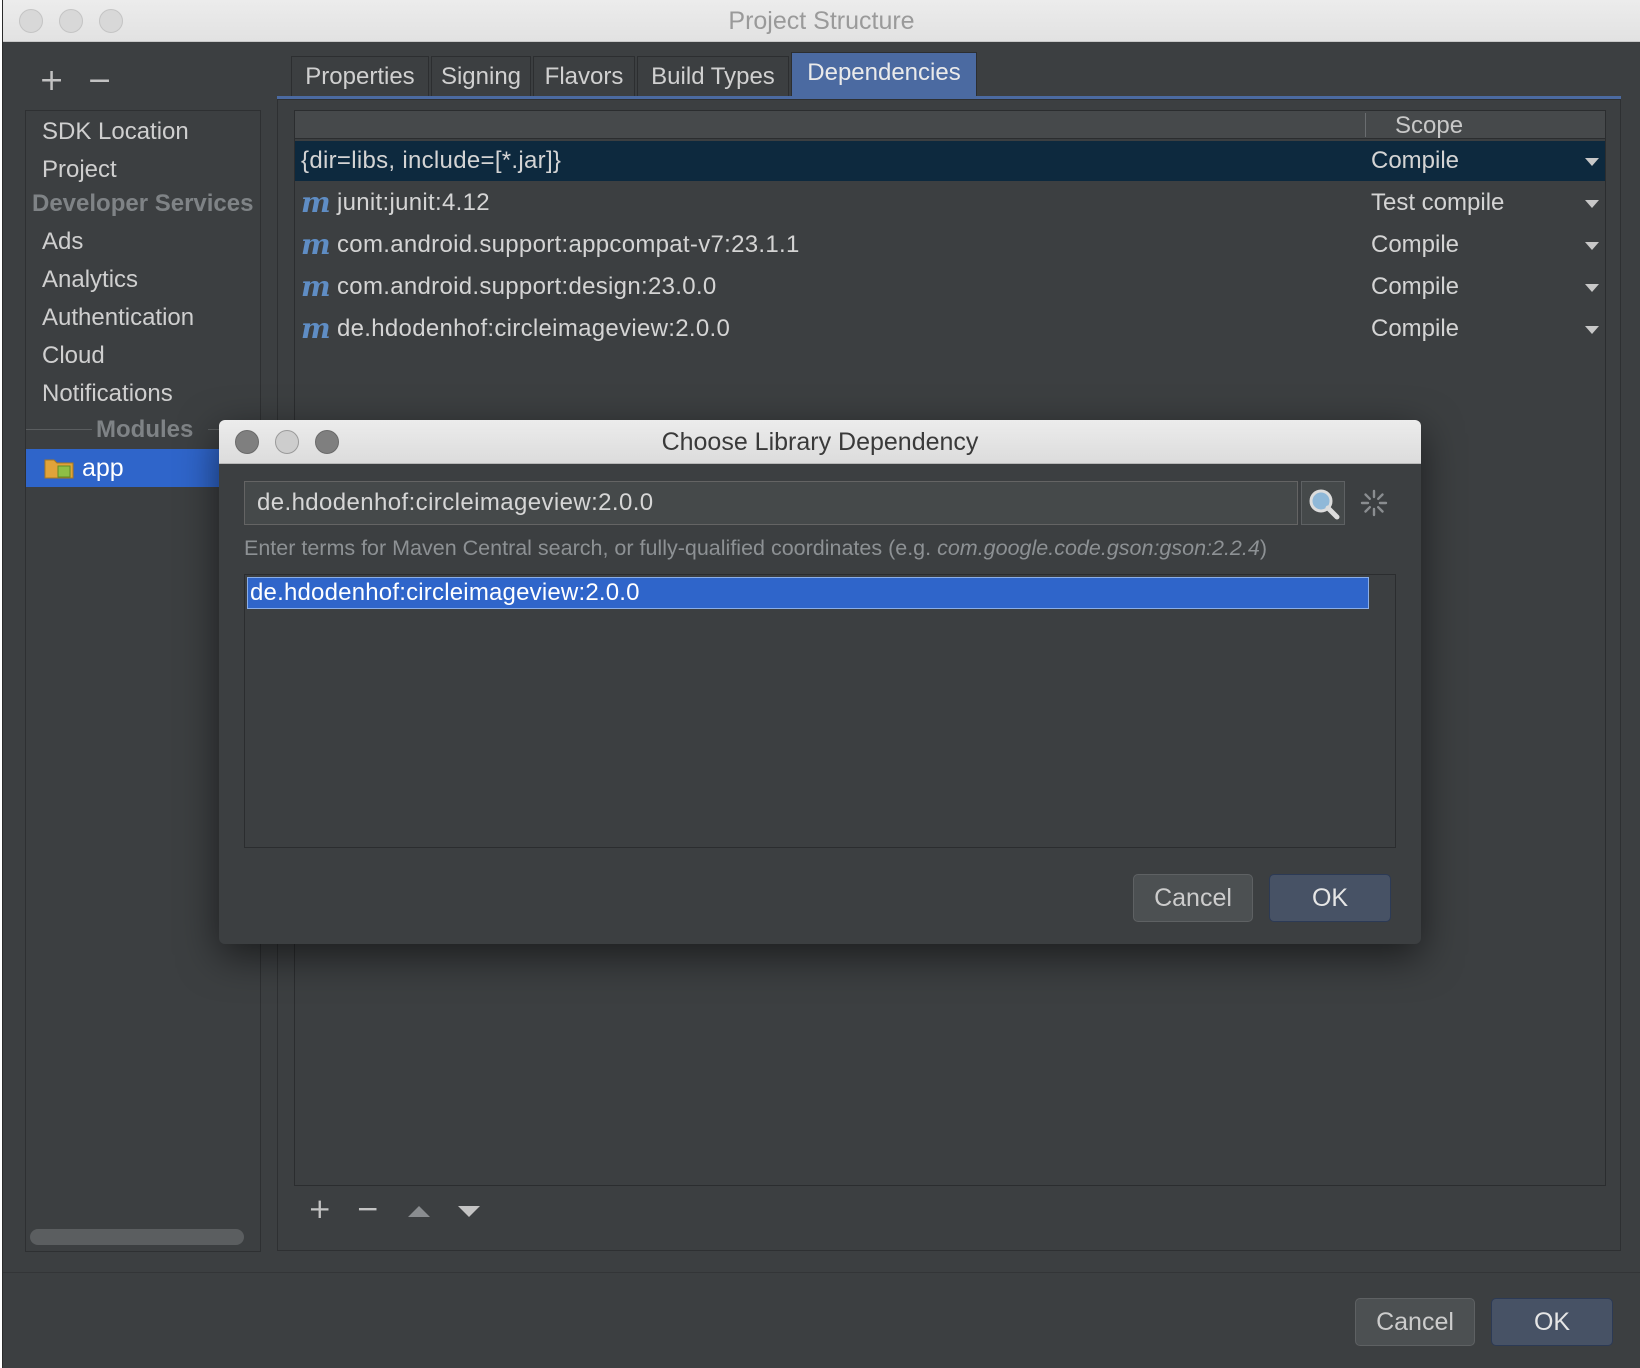  I want to click on loading-spinner-icon, so click(1374, 503).